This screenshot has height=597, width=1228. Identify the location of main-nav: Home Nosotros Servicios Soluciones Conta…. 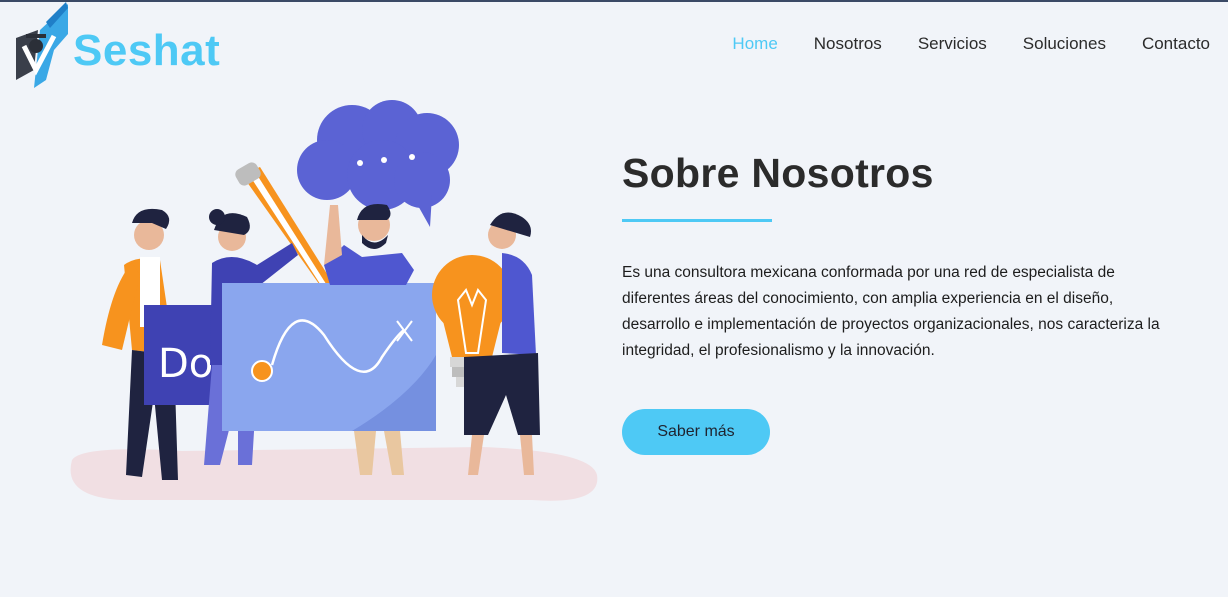
(971, 44).